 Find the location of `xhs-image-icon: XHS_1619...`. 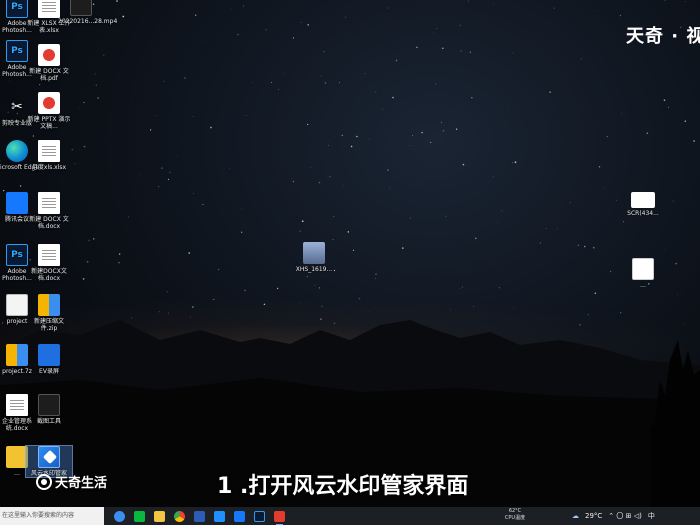

xhs-image-icon: XHS_1619... is located at coordinates (314, 257).